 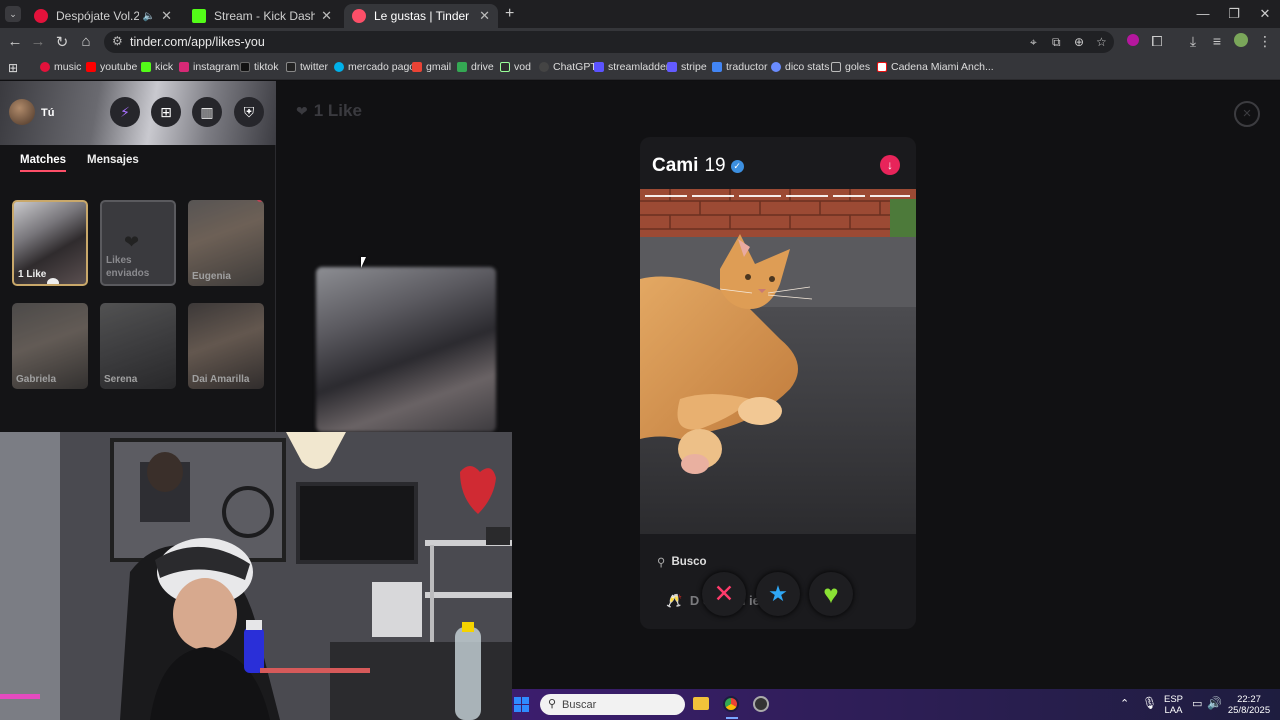 I want to click on tray-overflow-icon: ⌃, so click(x=1124, y=703).